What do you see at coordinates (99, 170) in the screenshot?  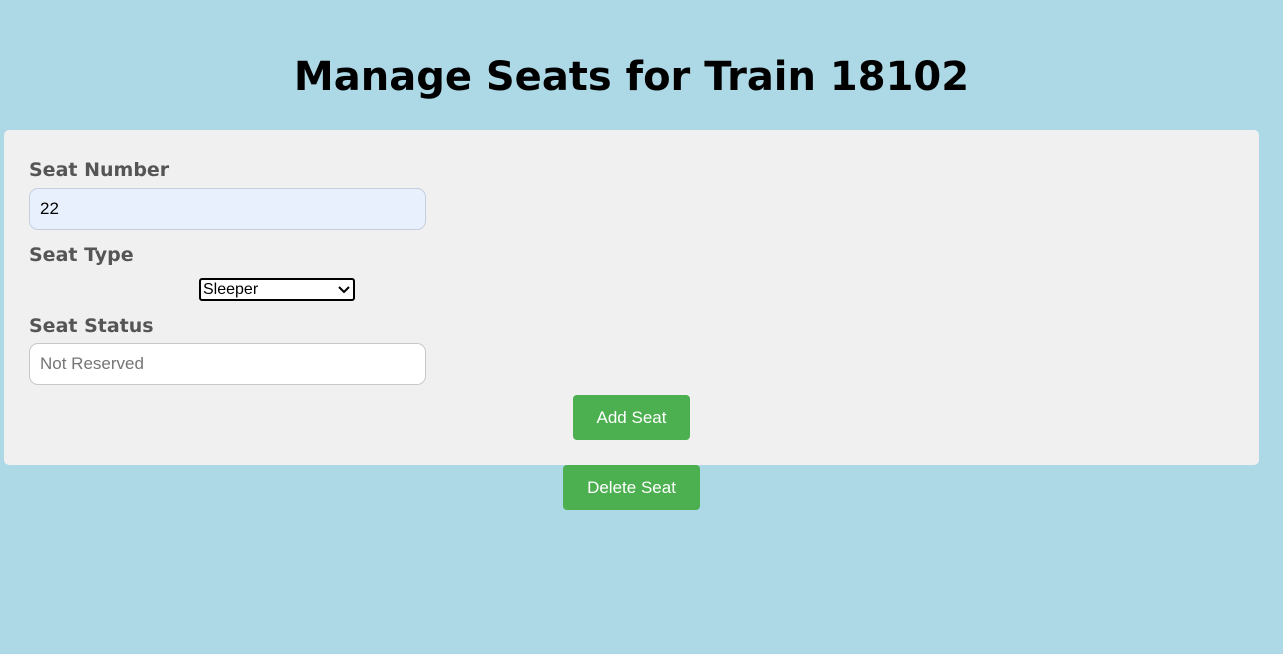 I see `seat-number-label: Seat Number` at bounding box center [99, 170].